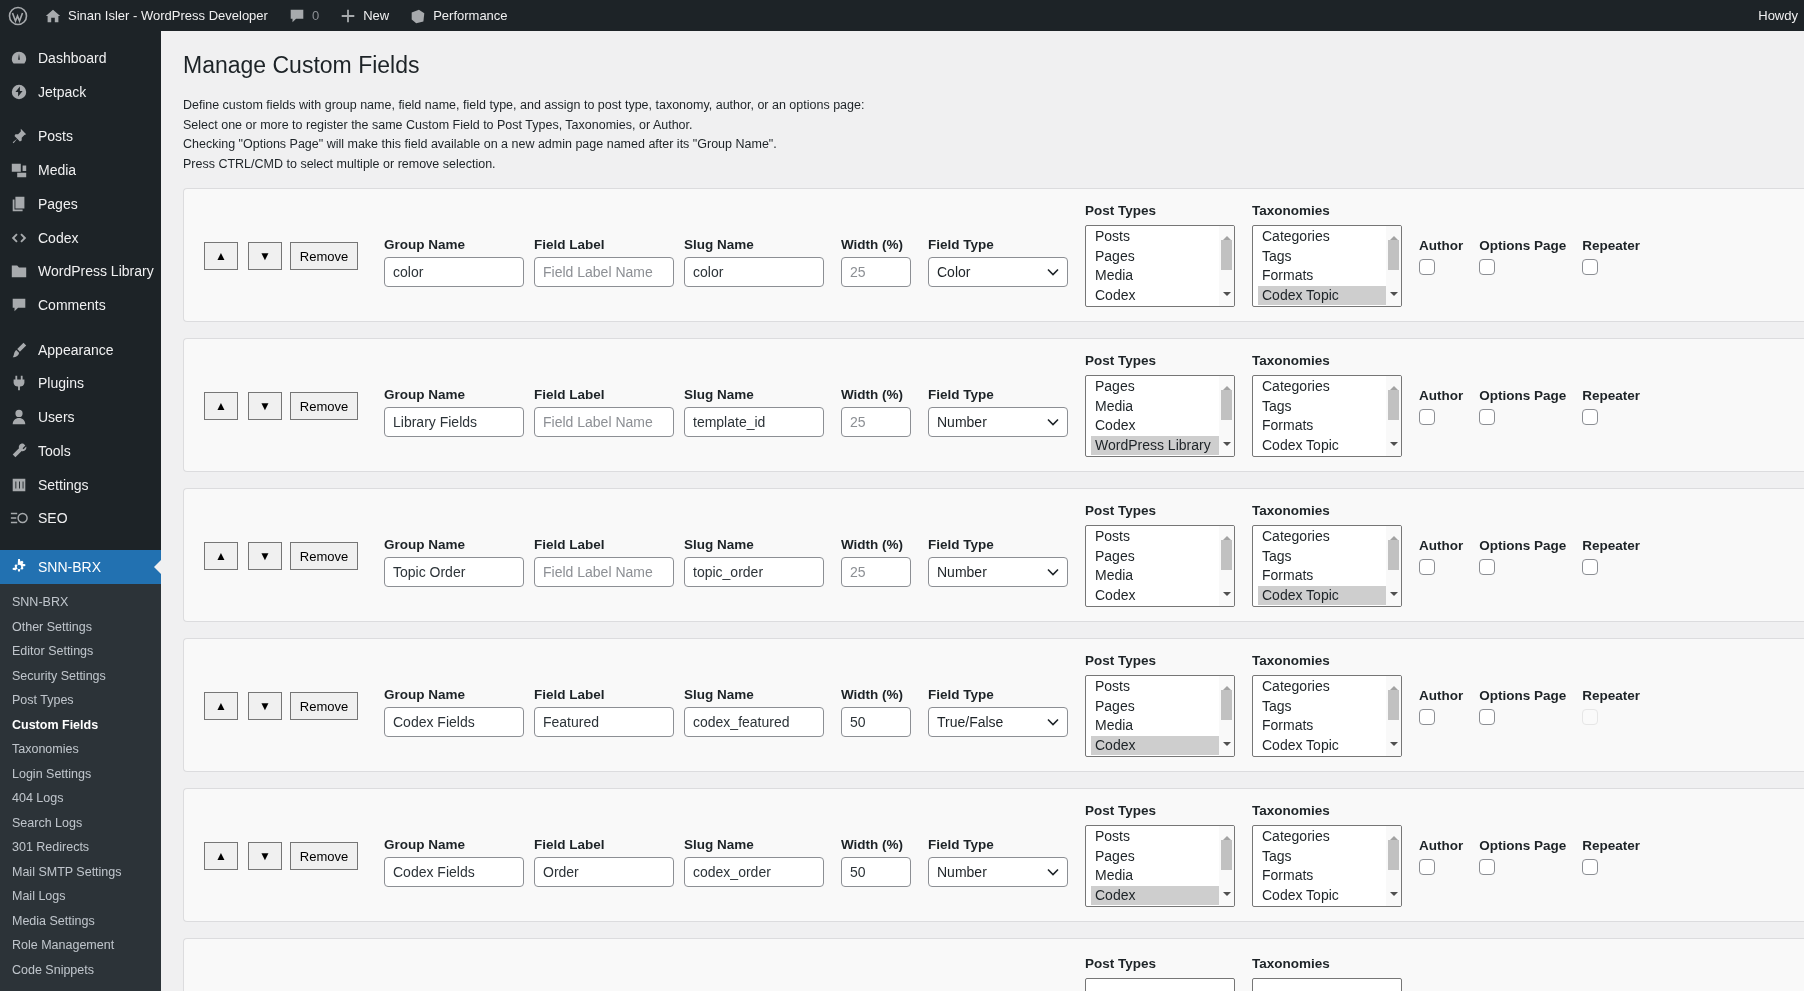  I want to click on field-type-select: True/False, so click(998, 722).